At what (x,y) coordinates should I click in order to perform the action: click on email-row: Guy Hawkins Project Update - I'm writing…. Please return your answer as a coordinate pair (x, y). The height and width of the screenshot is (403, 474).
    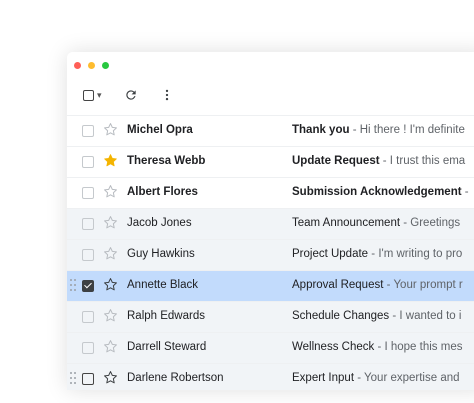
    Looking at the image, I should click on (270, 254).